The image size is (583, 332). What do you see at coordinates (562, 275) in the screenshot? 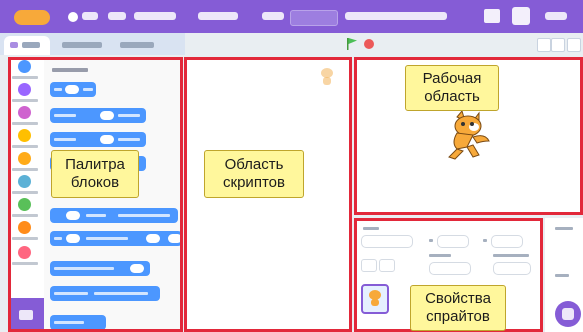
I see `backdrops-label` at bounding box center [562, 275].